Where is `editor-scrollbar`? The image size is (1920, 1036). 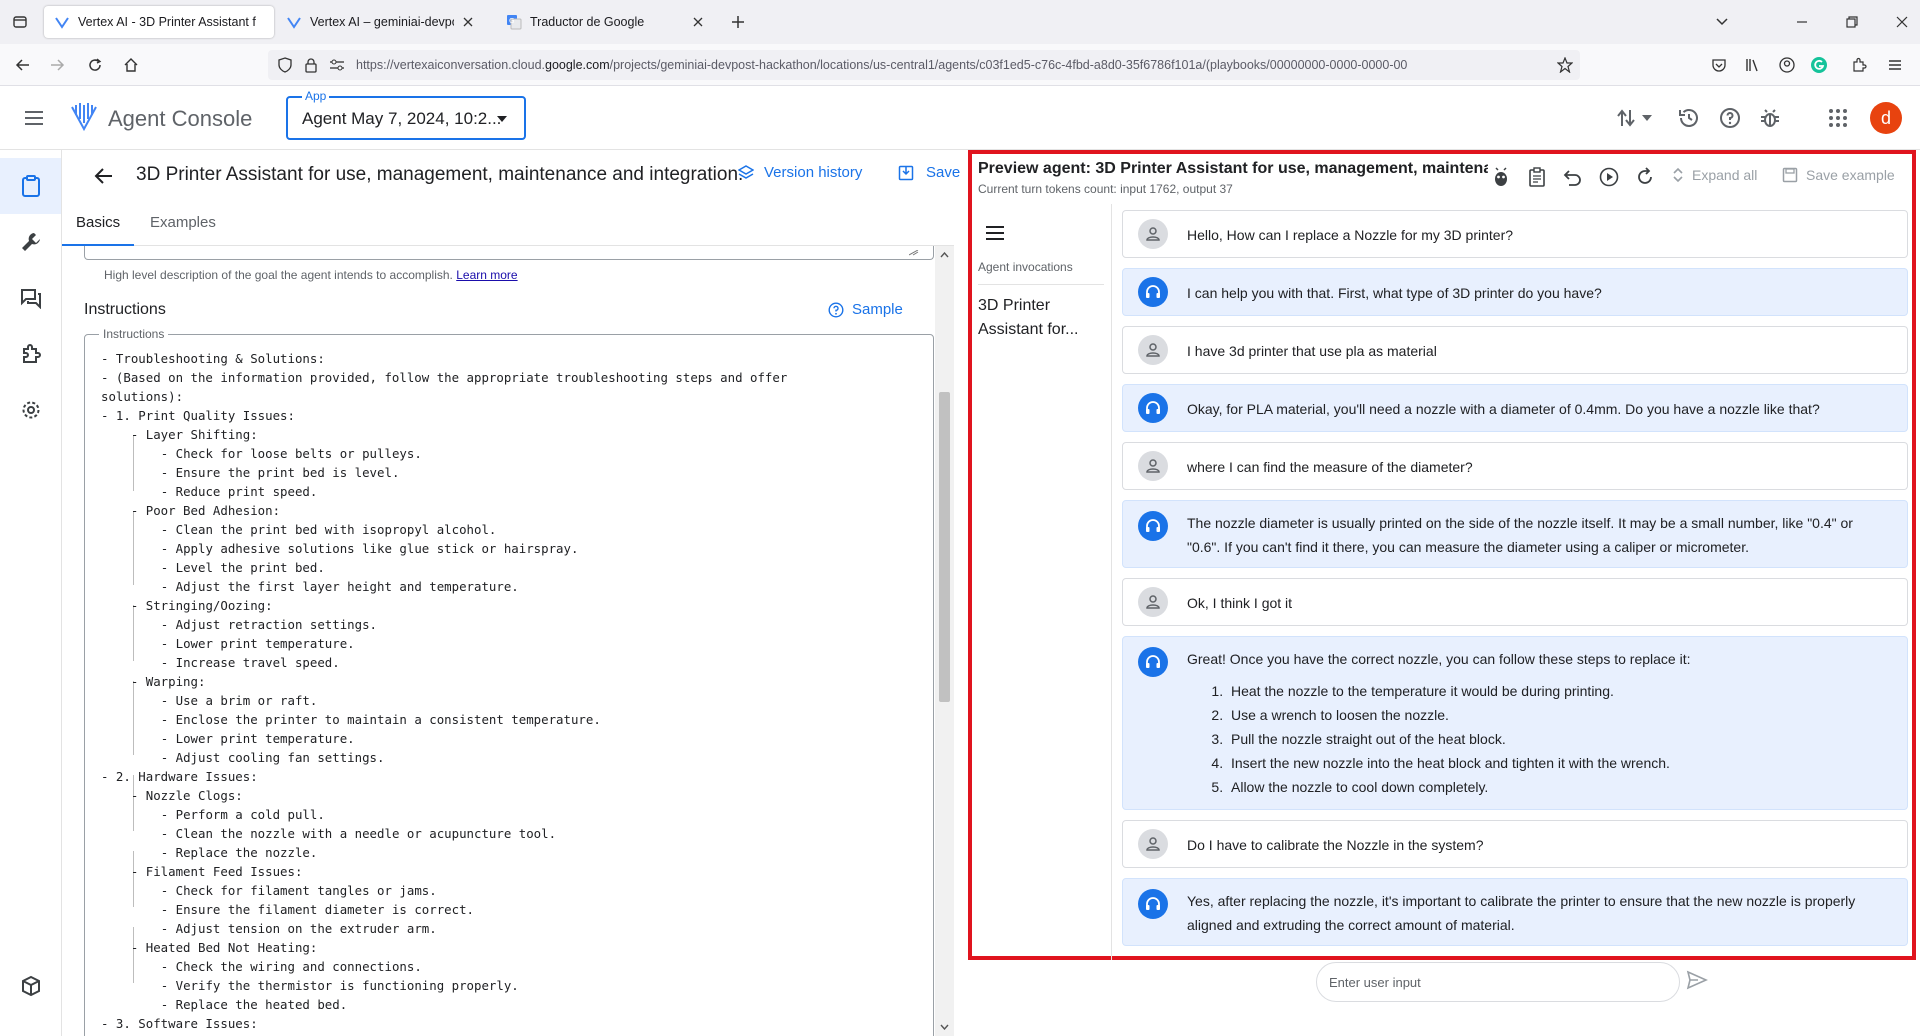
editor-scrollbar is located at coordinates (944, 641).